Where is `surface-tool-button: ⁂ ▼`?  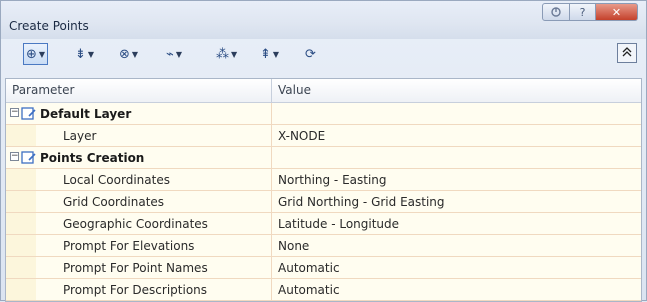 surface-tool-button: ⁂ ▼ is located at coordinates (226, 54).